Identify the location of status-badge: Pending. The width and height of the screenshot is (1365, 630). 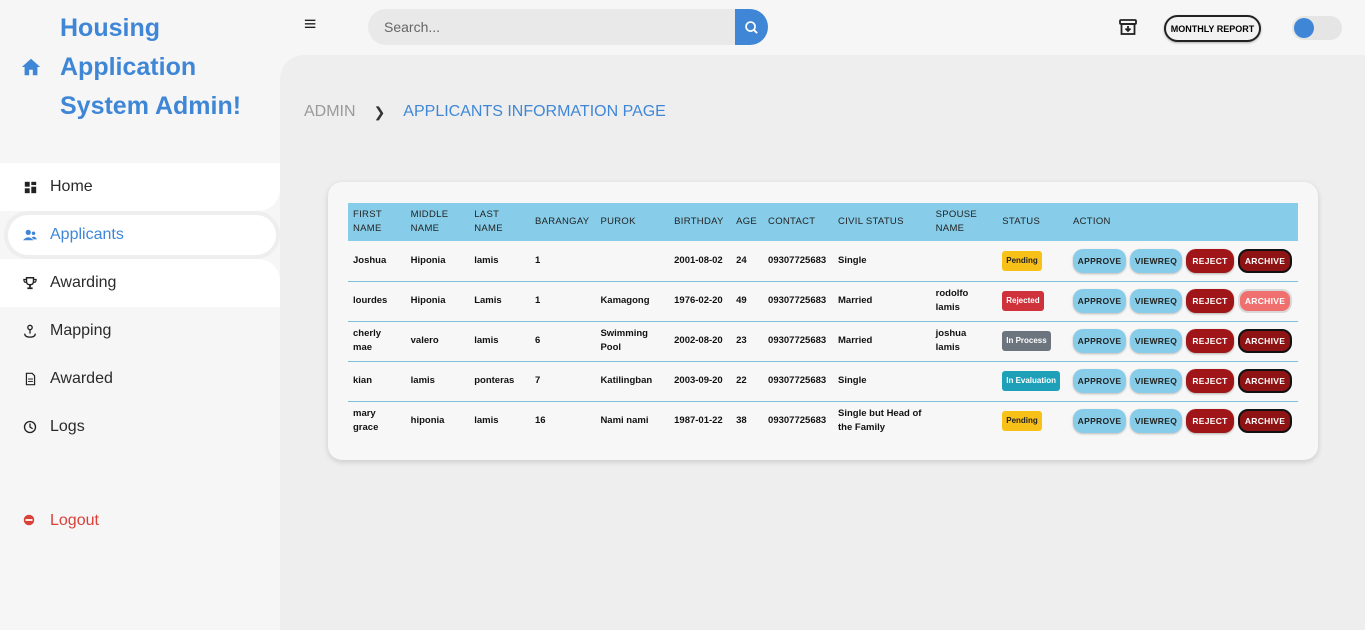
(1022, 260).